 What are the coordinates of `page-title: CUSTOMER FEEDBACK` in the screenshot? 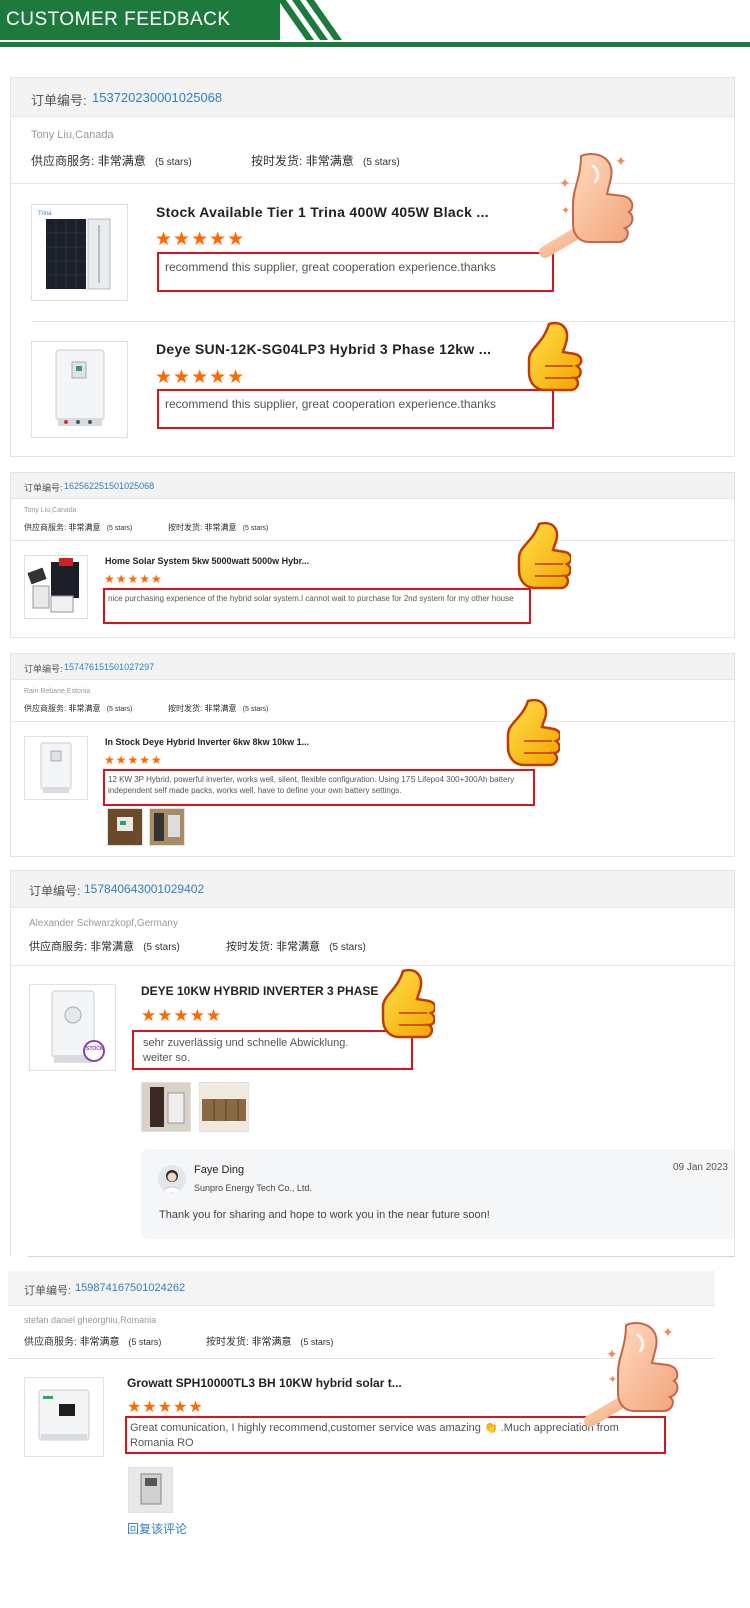 It's located at (140, 20).